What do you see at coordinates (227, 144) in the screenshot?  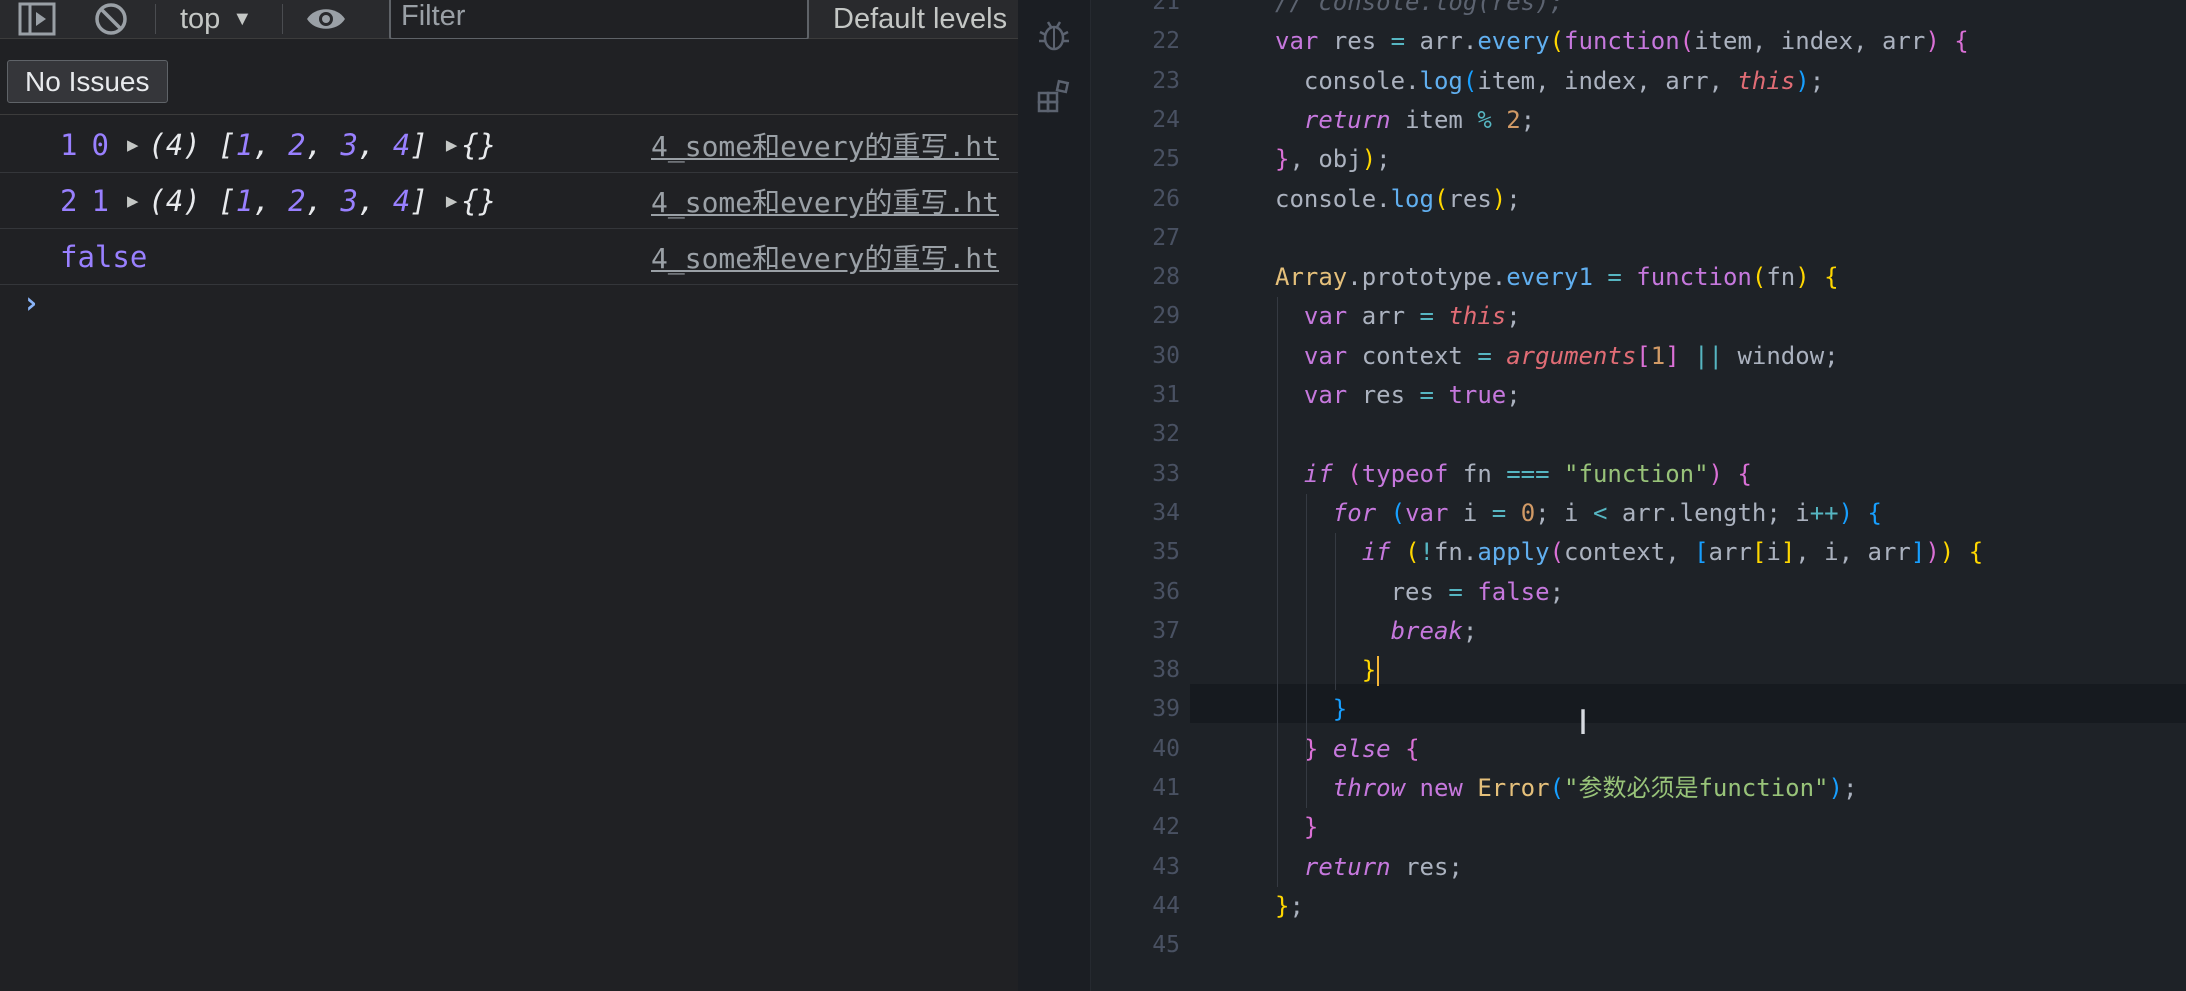 I see `array-bracket: [` at bounding box center [227, 144].